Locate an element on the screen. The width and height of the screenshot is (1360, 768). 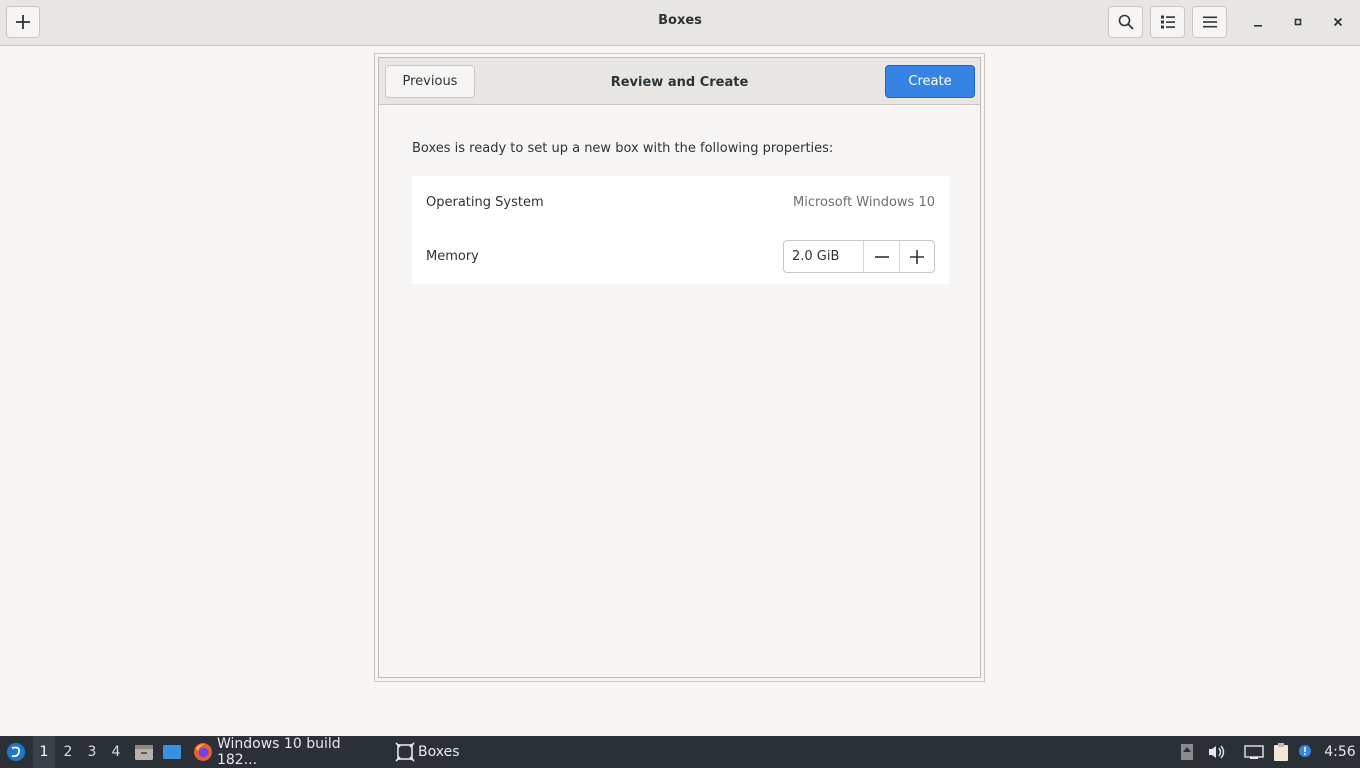
workspace-1: 1 is located at coordinates (44, 752).